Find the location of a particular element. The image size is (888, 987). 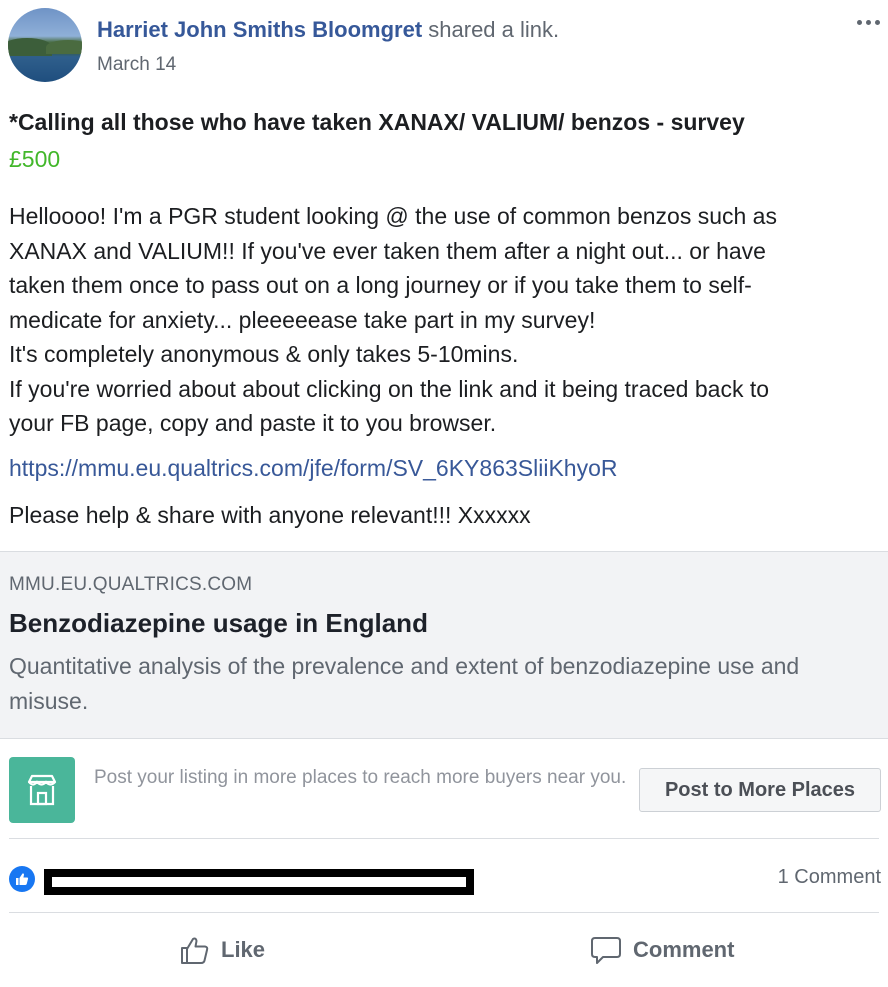

preview-domain: MMU.EU.QUALTRICS.COM is located at coordinates (131, 584).